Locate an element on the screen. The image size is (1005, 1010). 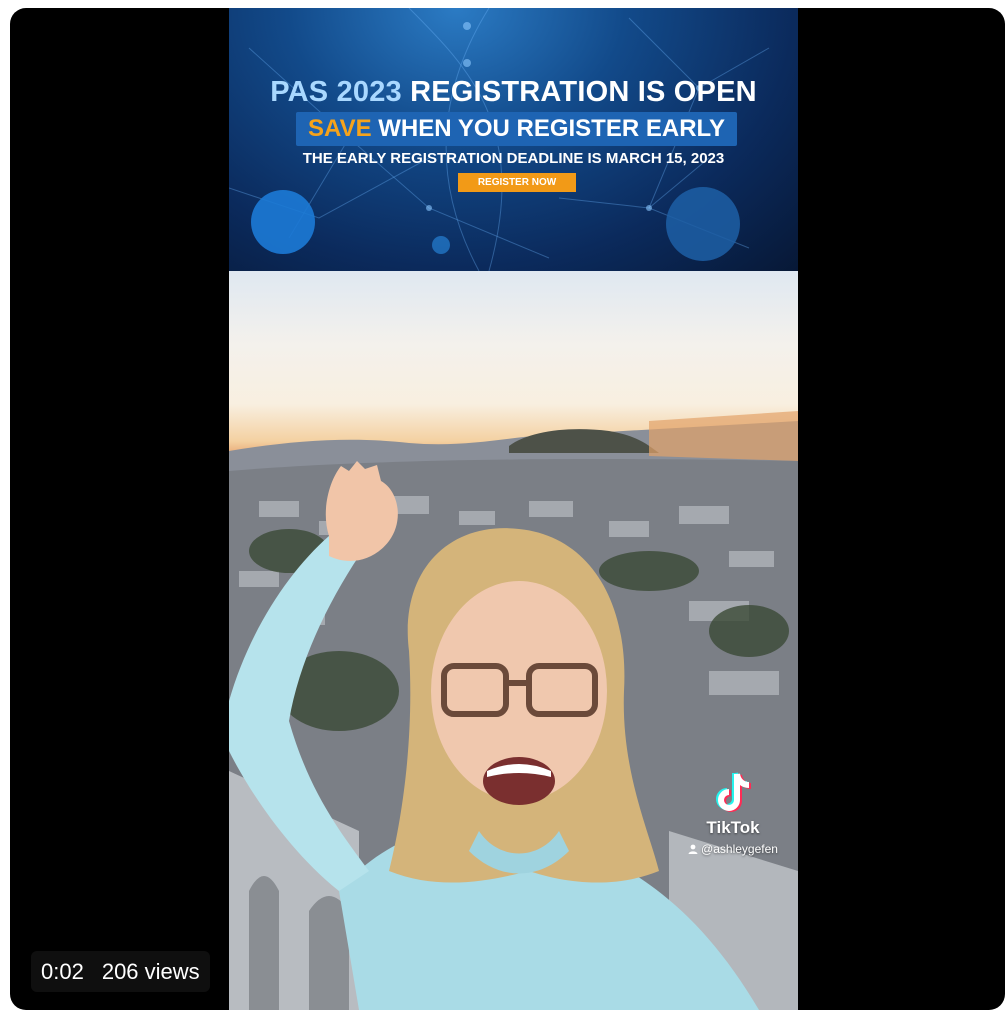
playback-time: 0:02 is located at coordinates (62, 971).